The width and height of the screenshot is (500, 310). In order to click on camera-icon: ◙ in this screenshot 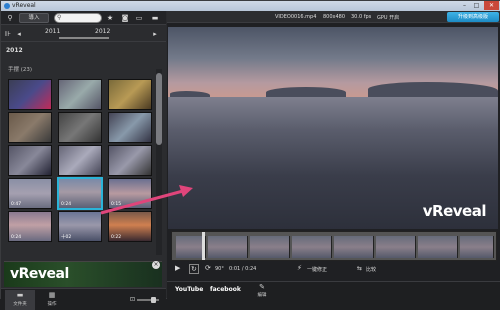, I will do `click(125, 18)`.